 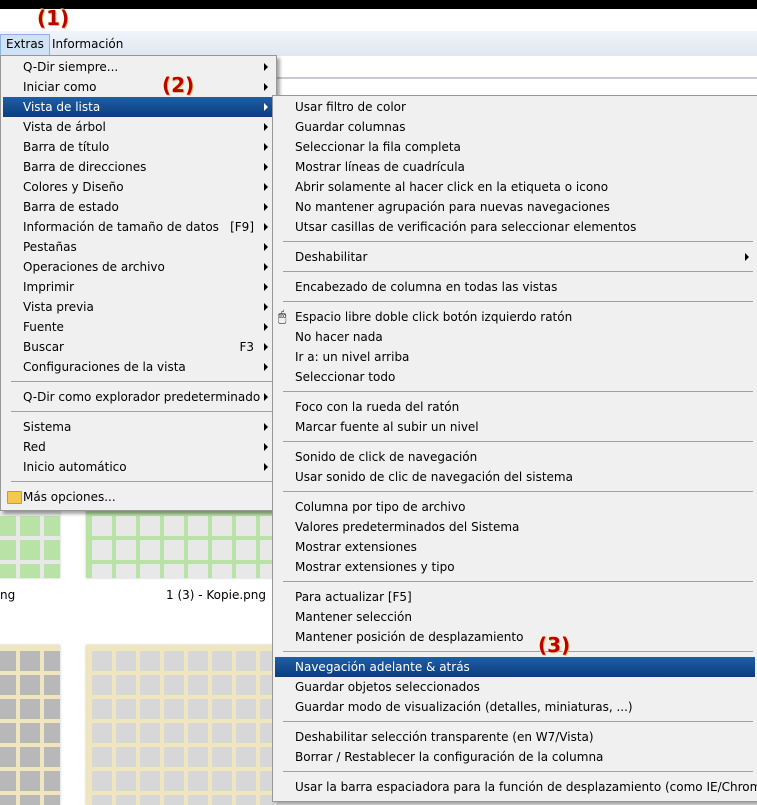 What do you see at coordinates (138, 207) in the screenshot?
I see `menu-item-barra-de-estado: Barra de estado` at bounding box center [138, 207].